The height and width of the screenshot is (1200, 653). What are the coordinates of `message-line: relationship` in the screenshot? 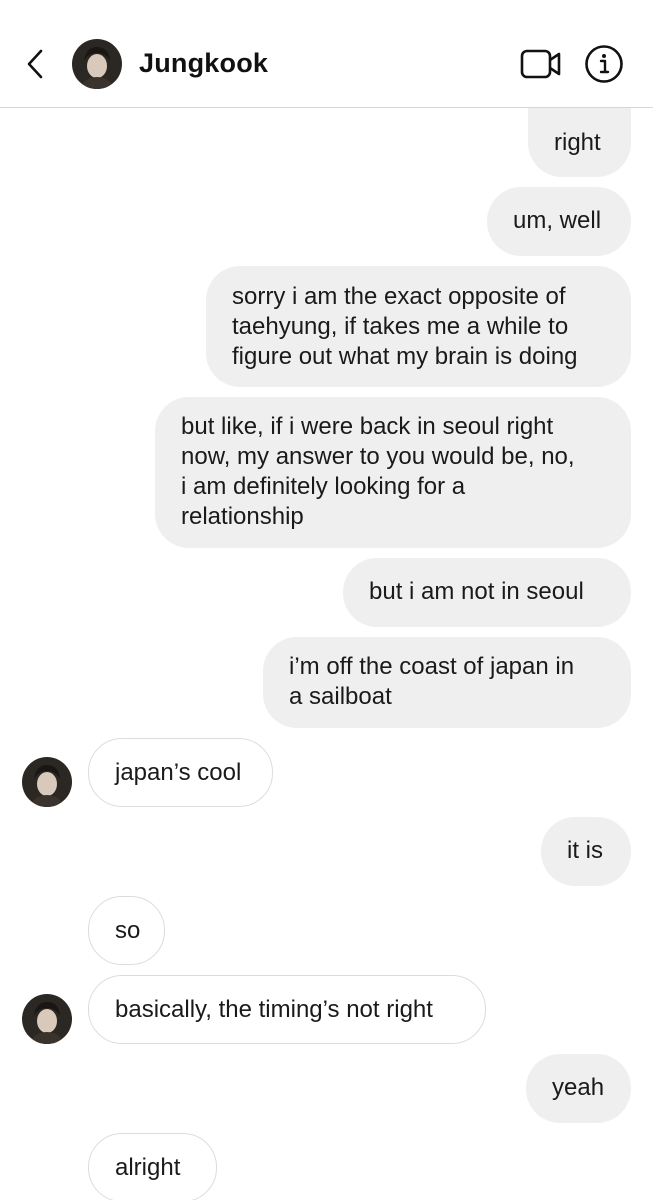 It's located at (242, 516).